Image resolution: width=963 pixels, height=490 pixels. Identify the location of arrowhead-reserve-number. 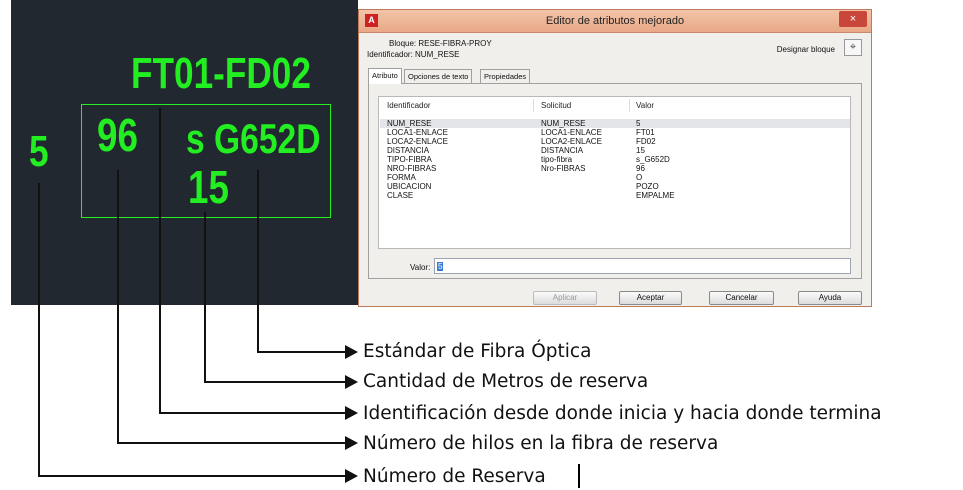
(351, 476).